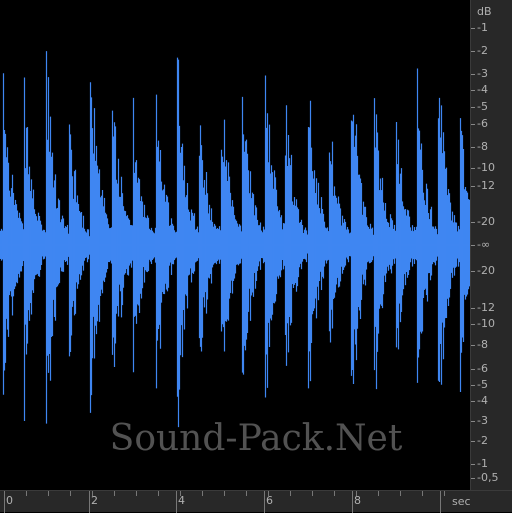 Image resolution: width=512 pixels, height=513 pixels. What do you see at coordinates (9, 500) in the screenshot?
I see `time-label: 0` at bounding box center [9, 500].